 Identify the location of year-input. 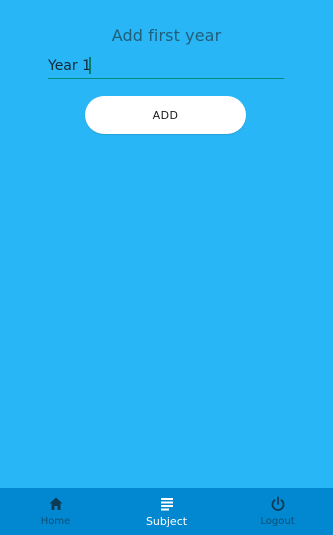
(166, 66).